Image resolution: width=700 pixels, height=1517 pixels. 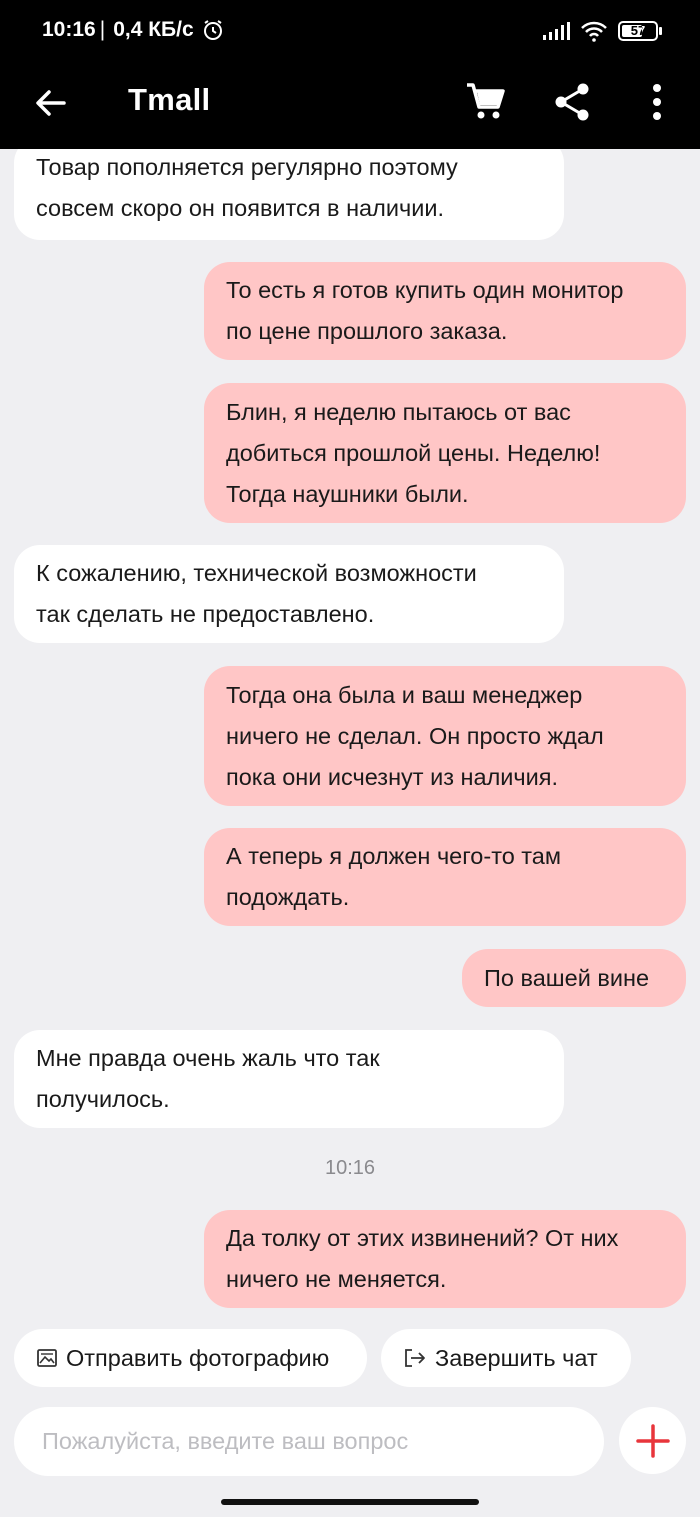 What do you see at coordinates (350, 1168) in the screenshot?
I see `time-separator: 10:16` at bounding box center [350, 1168].